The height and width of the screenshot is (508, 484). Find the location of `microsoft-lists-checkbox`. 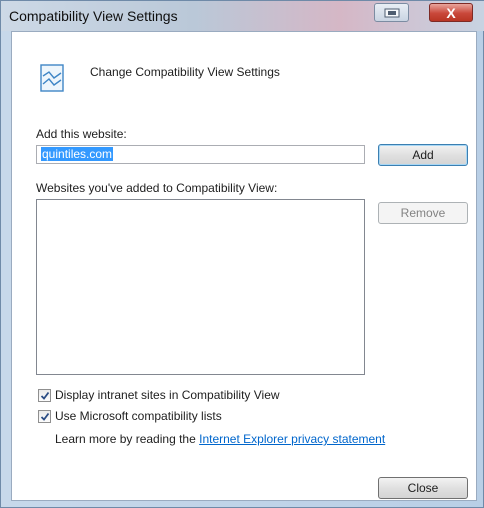

microsoft-lists-checkbox is located at coordinates (44, 416).